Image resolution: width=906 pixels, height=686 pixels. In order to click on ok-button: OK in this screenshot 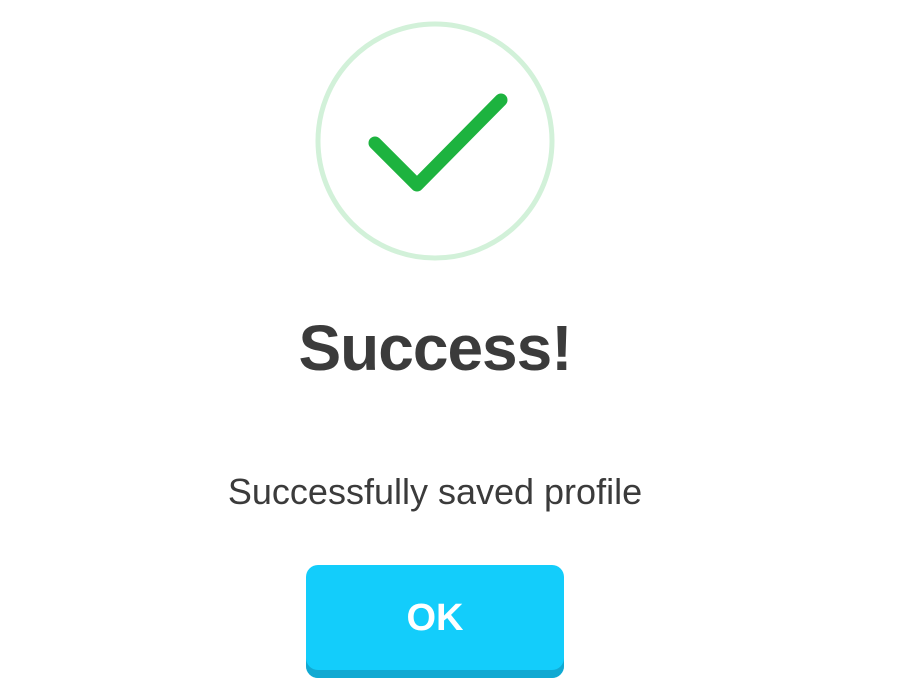, I will do `click(435, 621)`.